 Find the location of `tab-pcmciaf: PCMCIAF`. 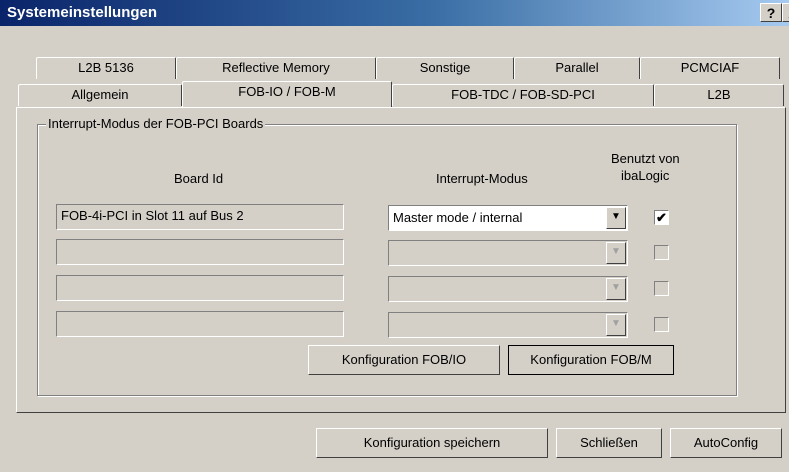

tab-pcmciaf: PCMCIAF is located at coordinates (710, 68).